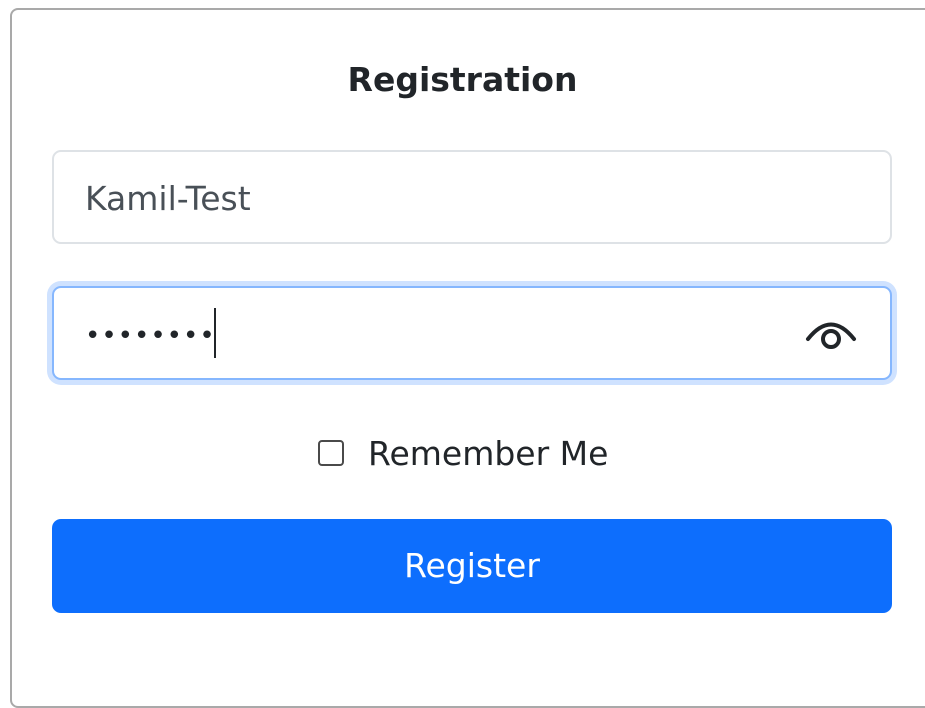 The image size is (925, 708). Describe the element at coordinates (472, 333) in the screenshot. I see `password-input: ••••••••` at that location.